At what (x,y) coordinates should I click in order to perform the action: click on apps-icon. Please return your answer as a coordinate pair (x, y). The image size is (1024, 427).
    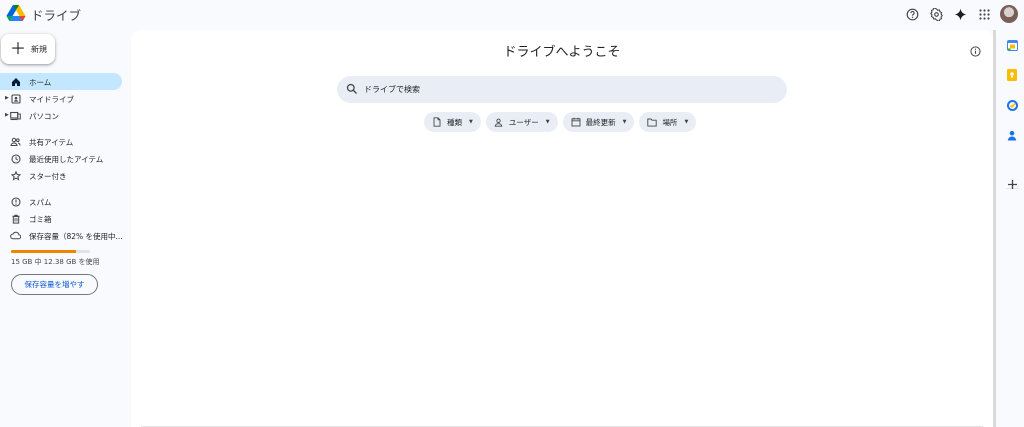
    Looking at the image, I should click on (984, 14).